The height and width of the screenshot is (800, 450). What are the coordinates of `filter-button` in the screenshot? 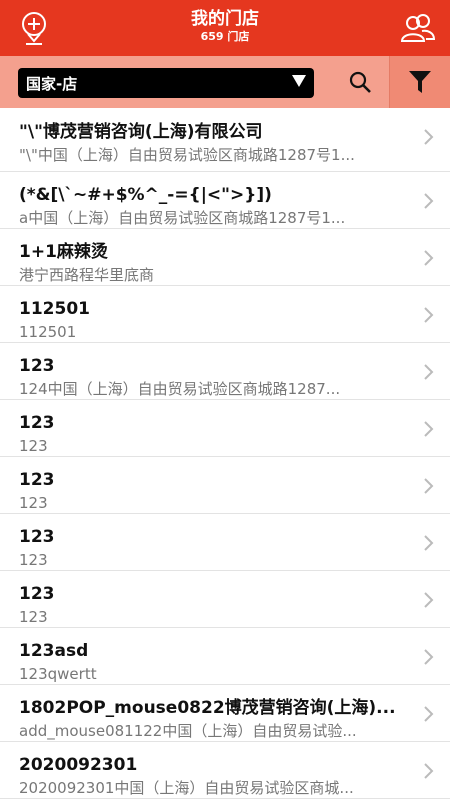 It's located at (420, 82).